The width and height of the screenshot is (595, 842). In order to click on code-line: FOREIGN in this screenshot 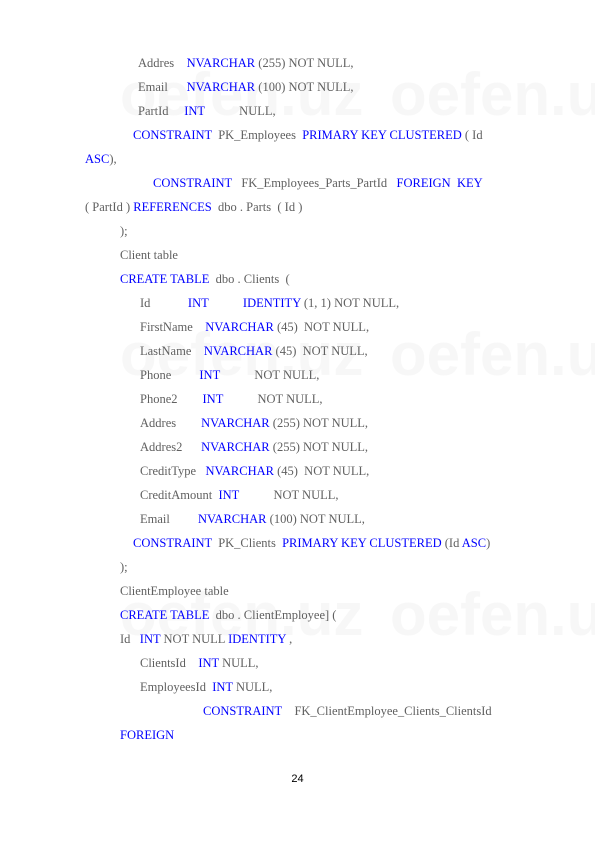, I will do `click(147, 735)`.